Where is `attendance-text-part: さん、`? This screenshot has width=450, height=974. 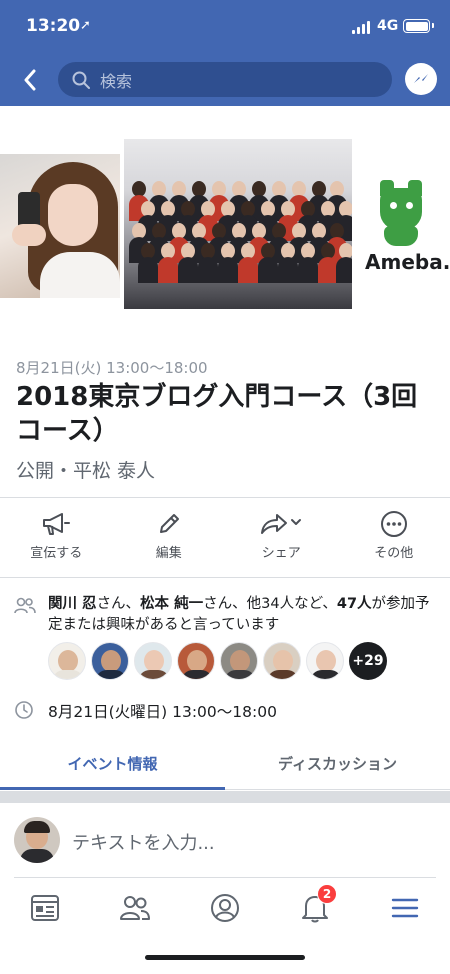
attendance-text-part: さん、 is located at coordinates (118, 604).